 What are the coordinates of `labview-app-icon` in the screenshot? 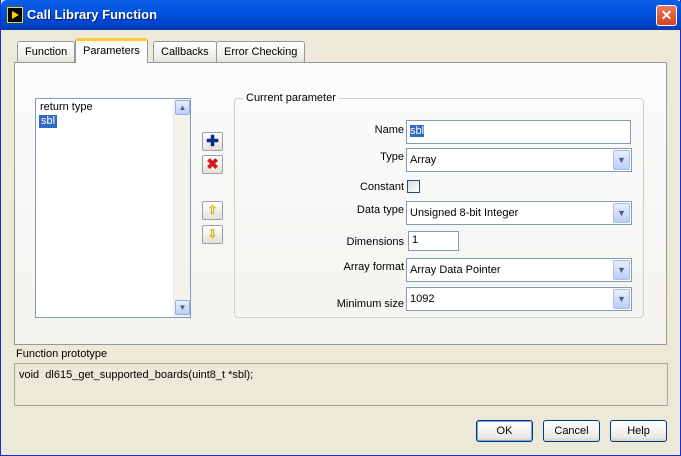 It's located at (15, 15).